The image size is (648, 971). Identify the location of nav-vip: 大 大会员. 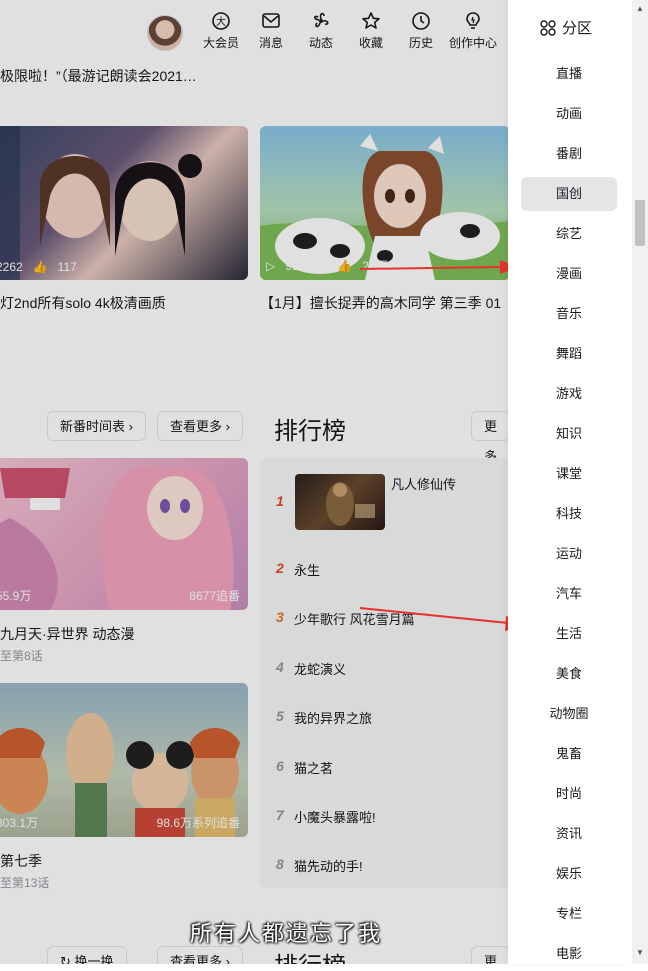
(221, 30).